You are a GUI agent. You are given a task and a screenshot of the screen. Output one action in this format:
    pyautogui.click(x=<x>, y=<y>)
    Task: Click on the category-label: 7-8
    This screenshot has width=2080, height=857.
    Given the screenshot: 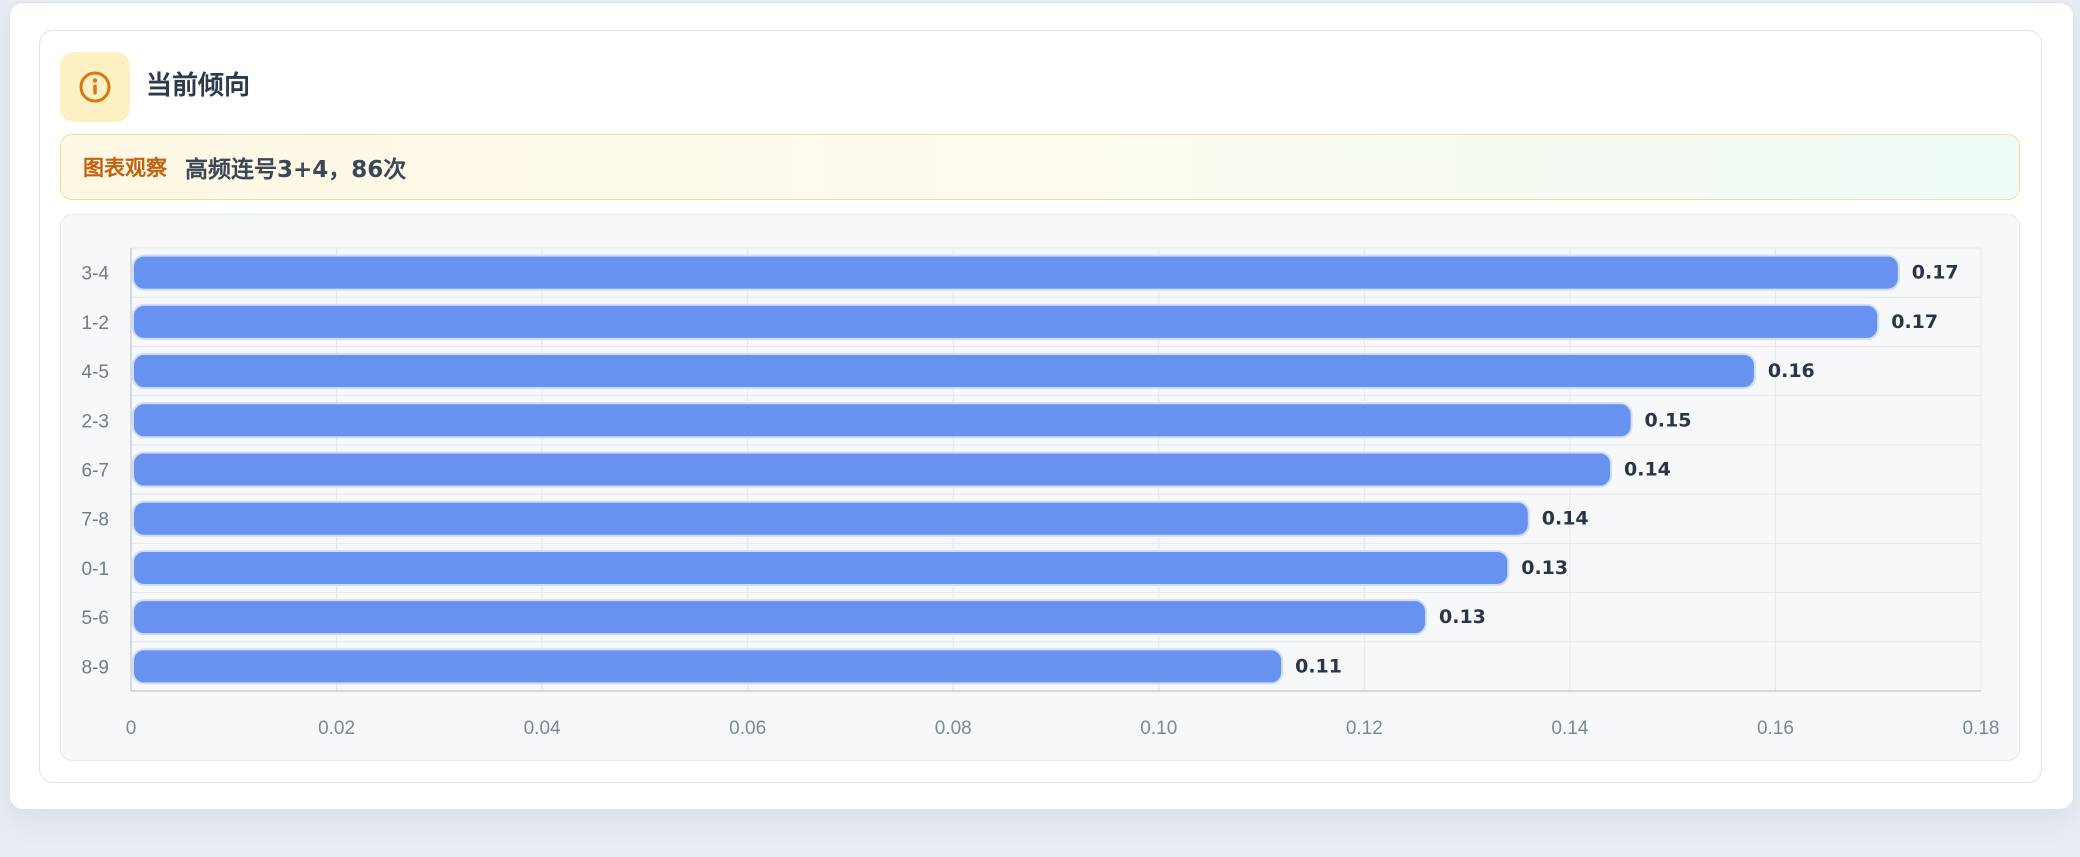 What is the action you would take?
    pyautogui.click(x=95, y=520)
    